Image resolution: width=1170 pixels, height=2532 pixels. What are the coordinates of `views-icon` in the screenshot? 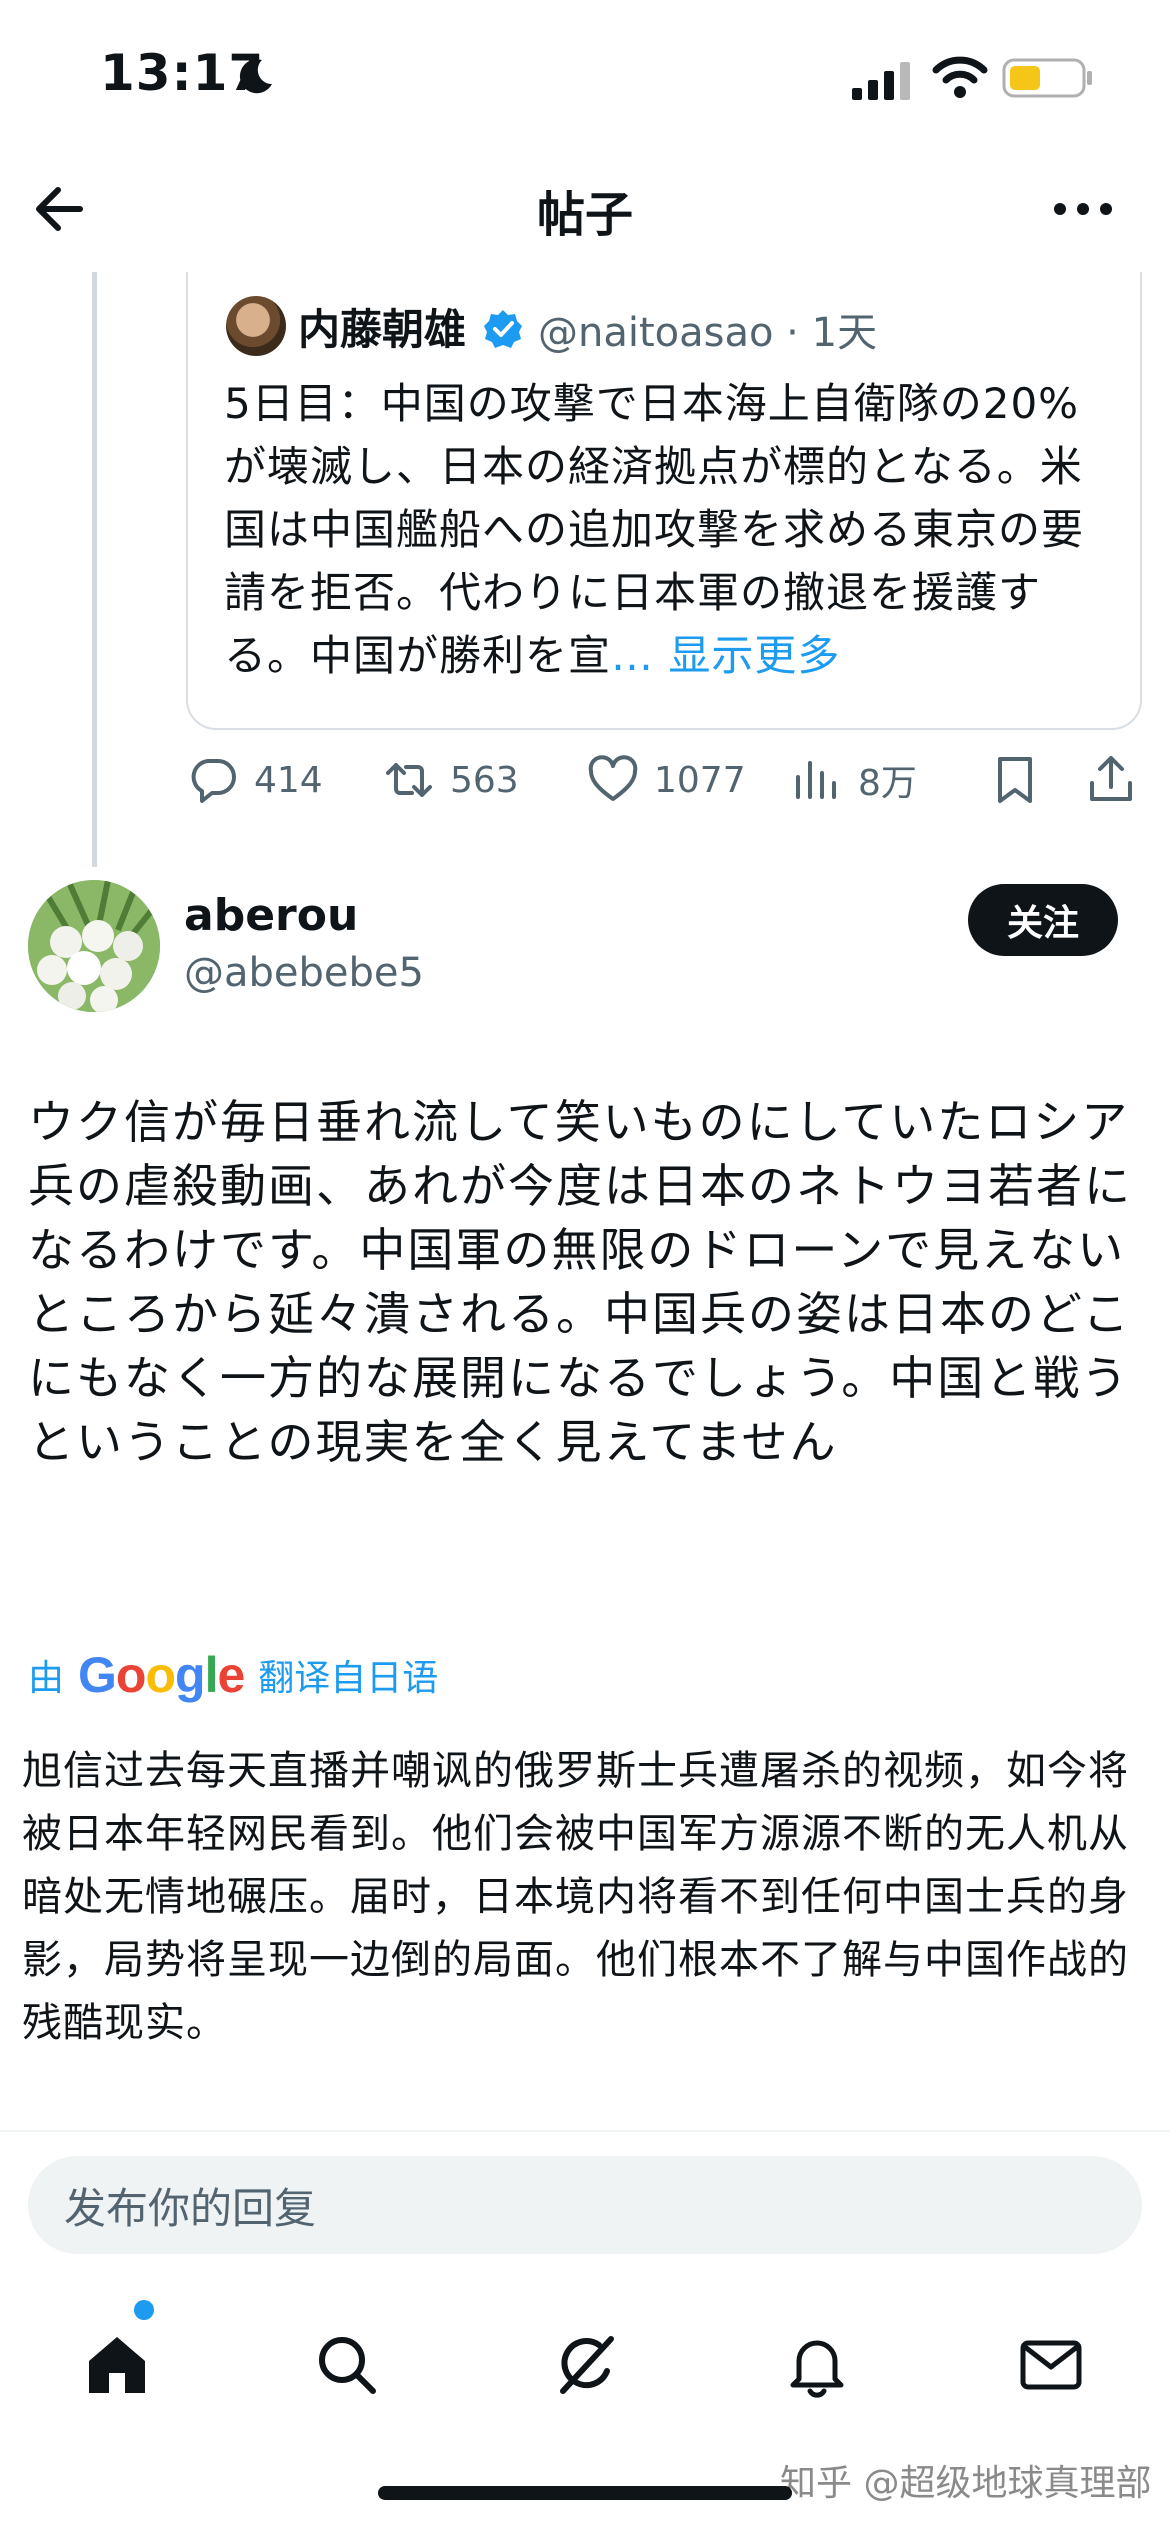 It's located at (816, 780).